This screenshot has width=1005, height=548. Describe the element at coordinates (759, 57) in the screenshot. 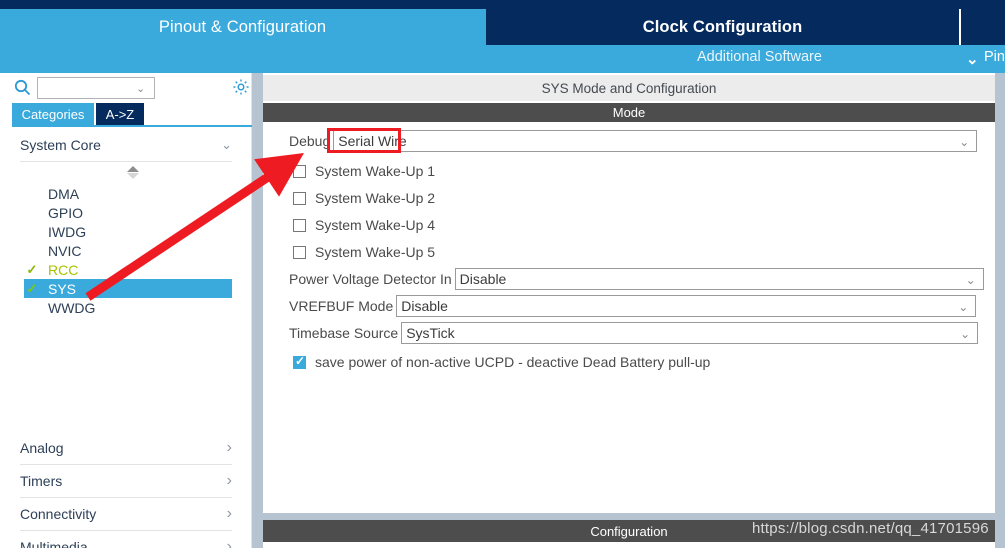

I see `additional-software-link: Additional Software` at that location.